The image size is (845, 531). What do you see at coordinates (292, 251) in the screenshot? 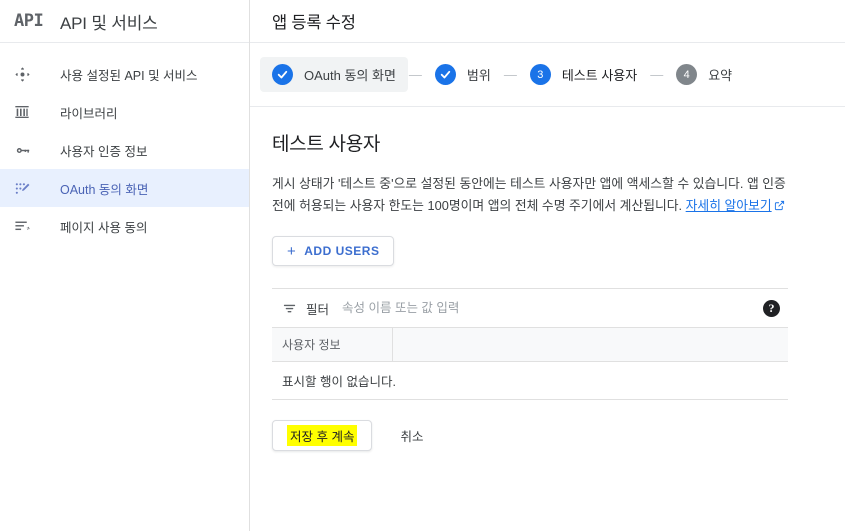
I see `plus-icon: +` at bounding box center [292, 251].